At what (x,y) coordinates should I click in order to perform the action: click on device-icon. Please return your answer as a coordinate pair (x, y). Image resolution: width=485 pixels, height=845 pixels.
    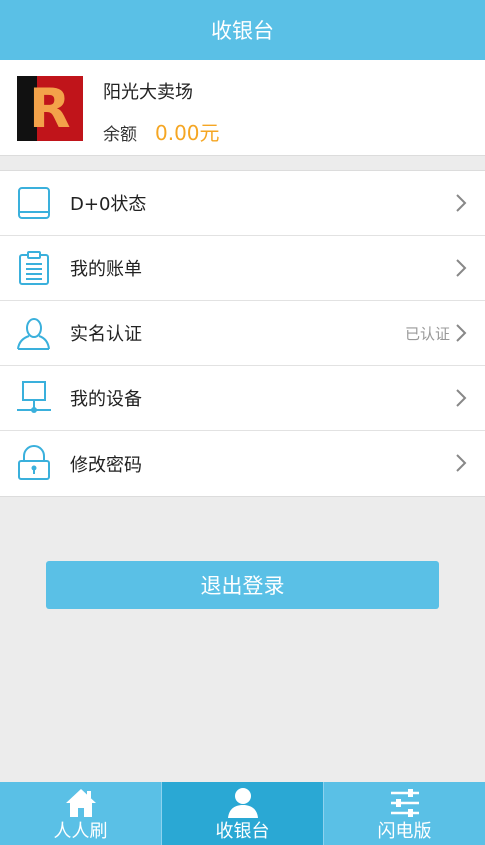
    Looking at the image, I should click on (34, 397).